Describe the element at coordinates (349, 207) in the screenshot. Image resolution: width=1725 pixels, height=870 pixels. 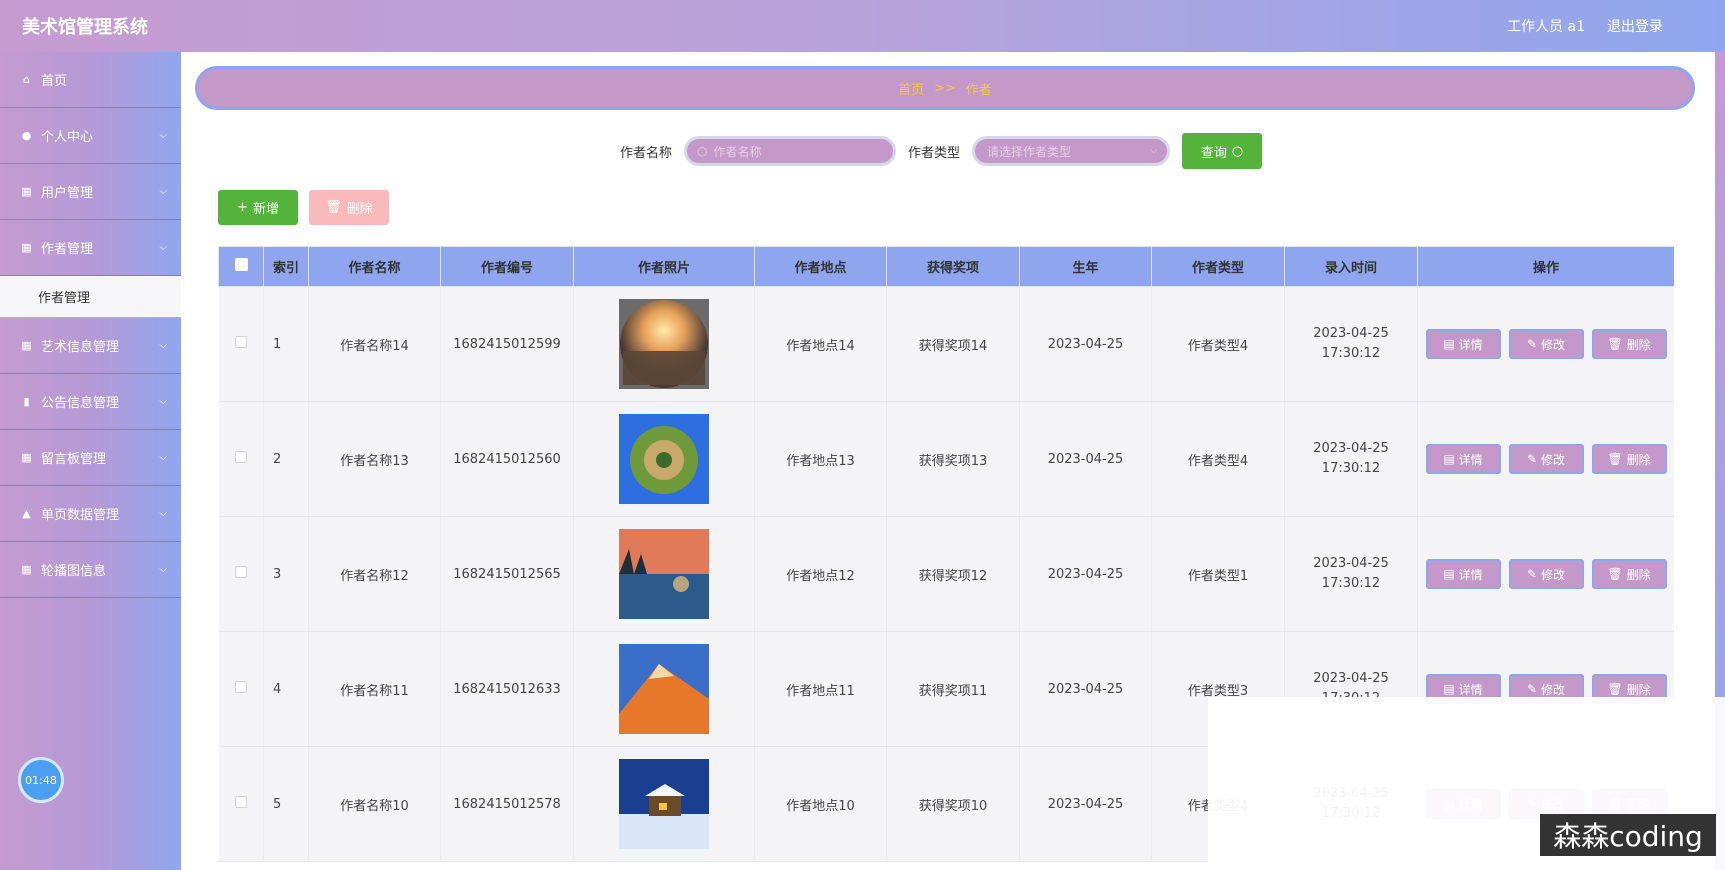
I see `bulk-delete-button: 🗑 删除` at that location.